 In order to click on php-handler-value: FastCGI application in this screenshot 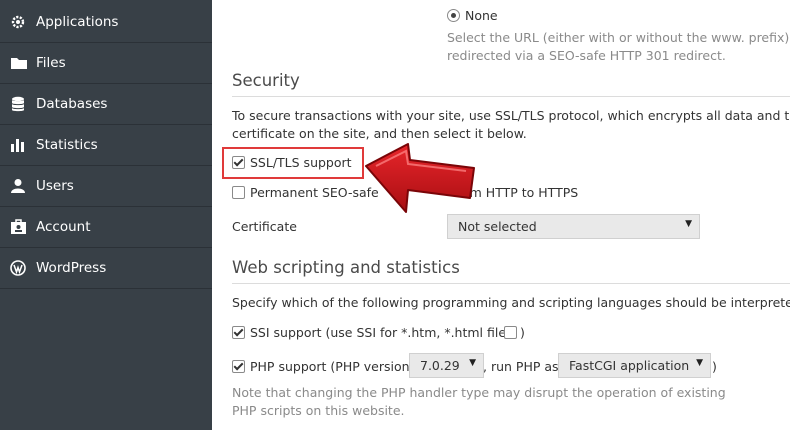, I will do `click(629, 365)`.